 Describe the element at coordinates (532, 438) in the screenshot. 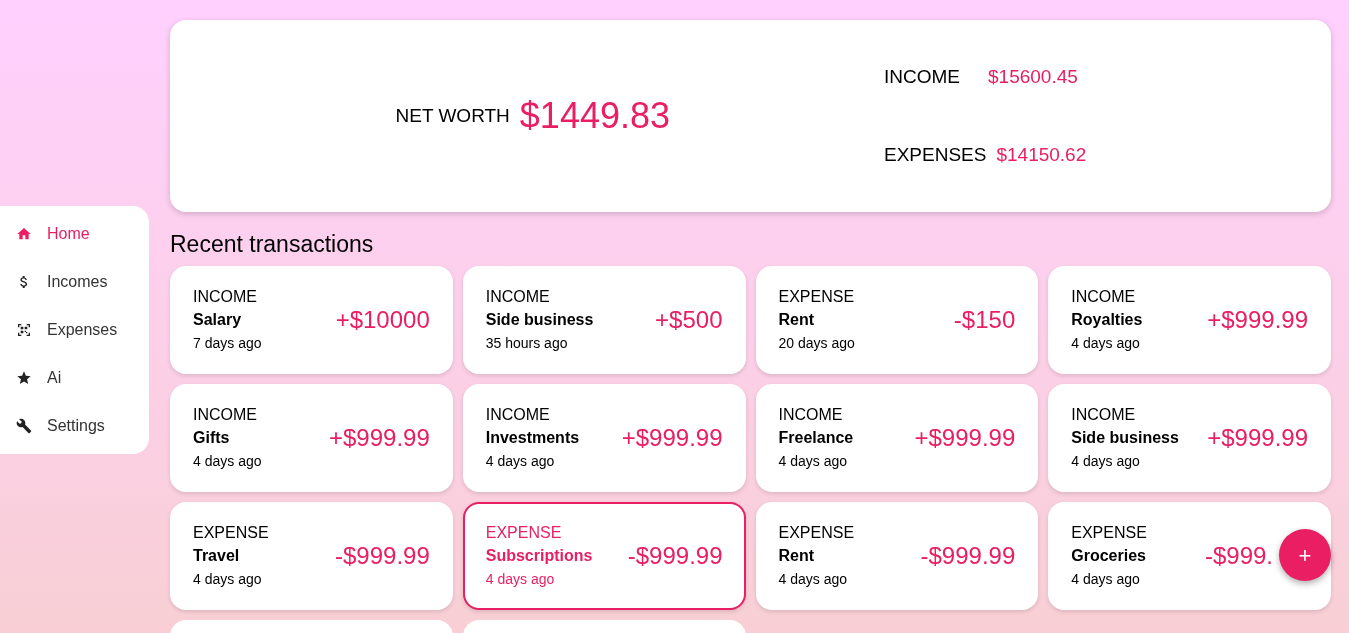

I see `transaction-name: Investments` at that location.